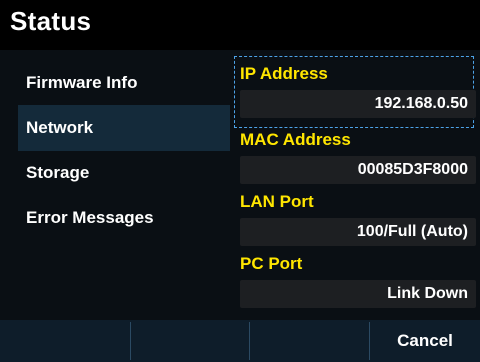 Image resolution: width=480 pixels, height=362 pixels. What do you see at coordinates (358, 104) in the screenshot?
I see `ip-address-value: 192.168.0.50` at bounding box center [358, 104].